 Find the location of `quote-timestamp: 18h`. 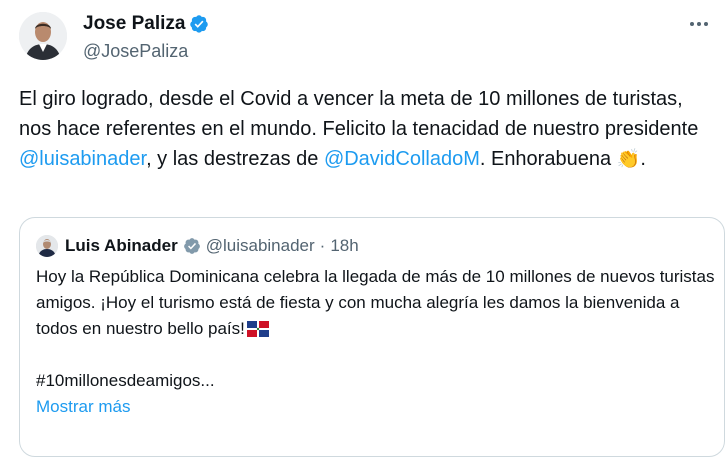

quote-timestamp: 18h is located at coordinates (344, 246).